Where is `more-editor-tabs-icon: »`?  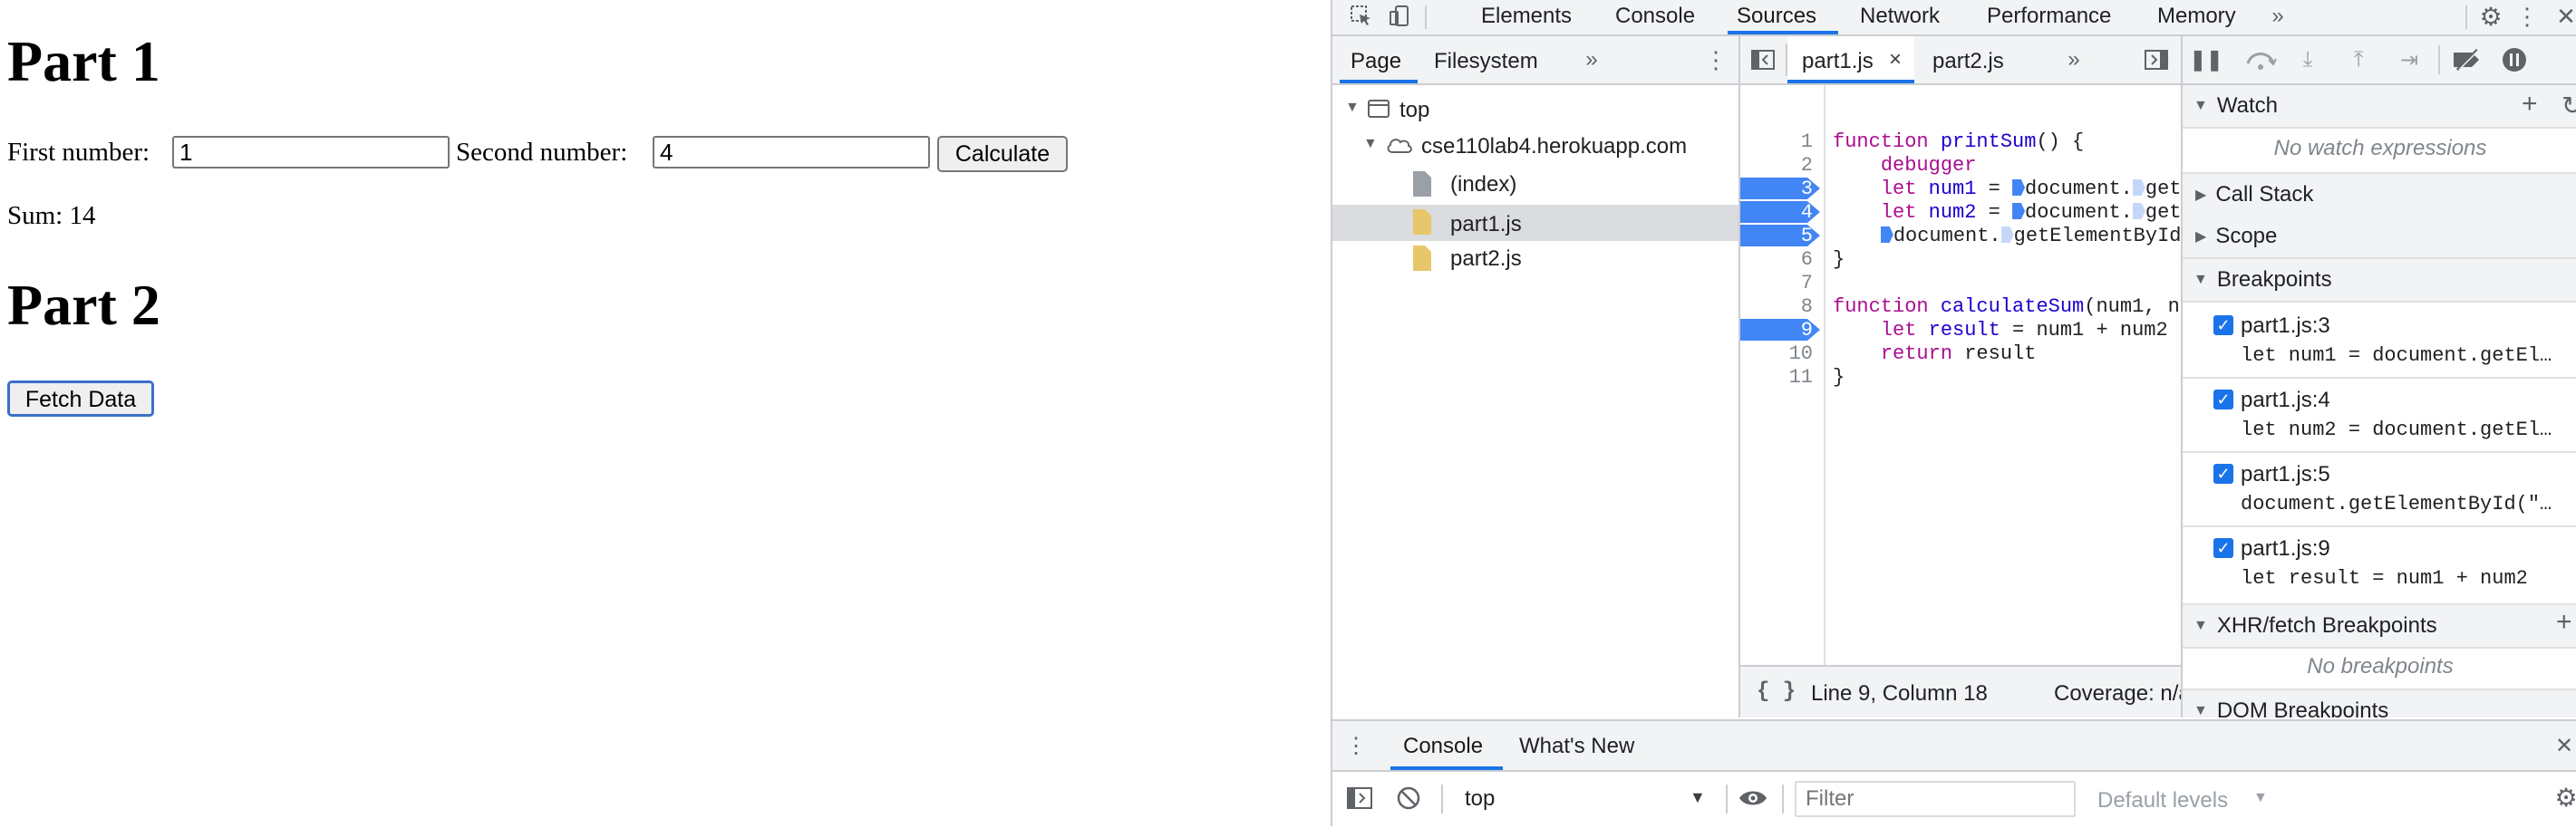
more-editor-tabs-icon: » is located at coordinates (2074, 59).